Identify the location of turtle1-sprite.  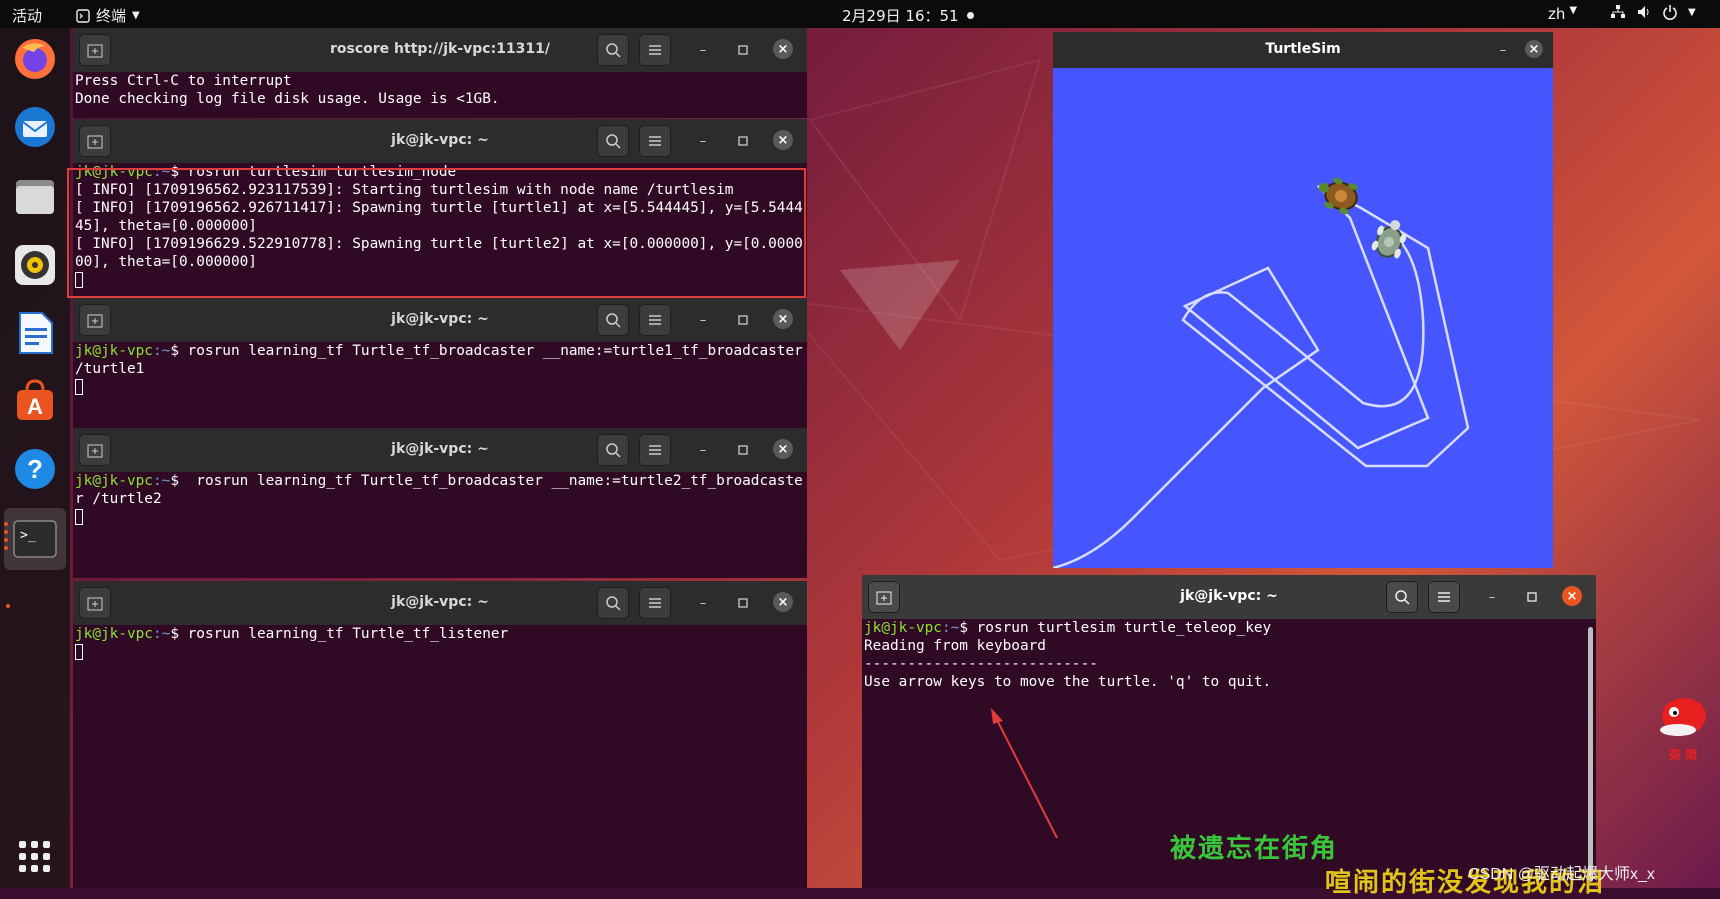
(1338, 196).